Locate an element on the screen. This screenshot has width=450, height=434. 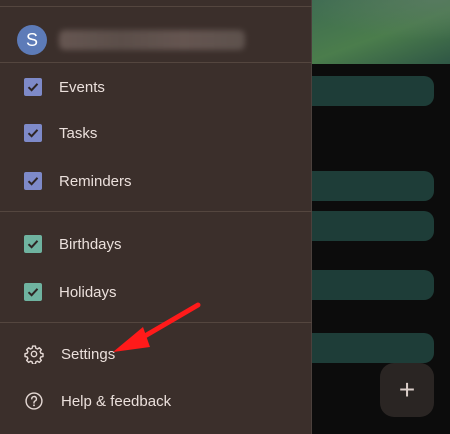
calendar-item-holidays: Holidays is located at coordinates (70, 292).